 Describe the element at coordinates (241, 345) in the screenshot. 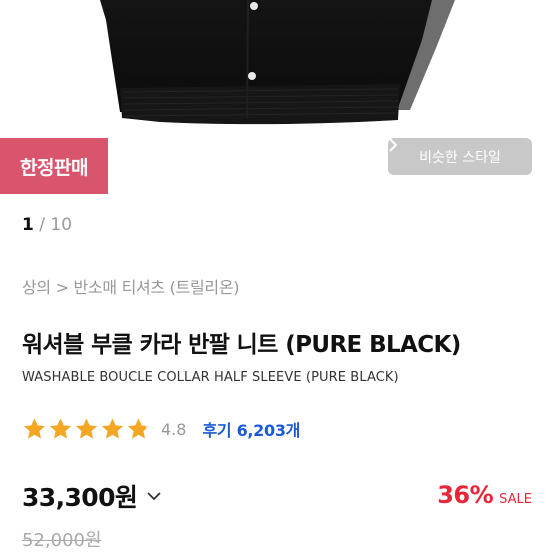

I see `product-title: 워셔블 부클 카라 반팔 니트 (PURE BLACK)` at that location.